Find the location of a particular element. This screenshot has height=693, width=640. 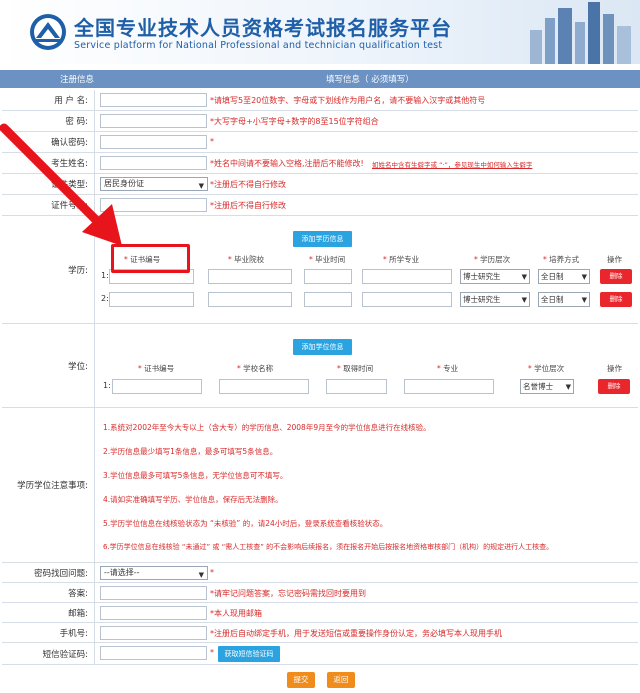

sms-code-label: 短信验证码: is located at coordinates (48, 653).